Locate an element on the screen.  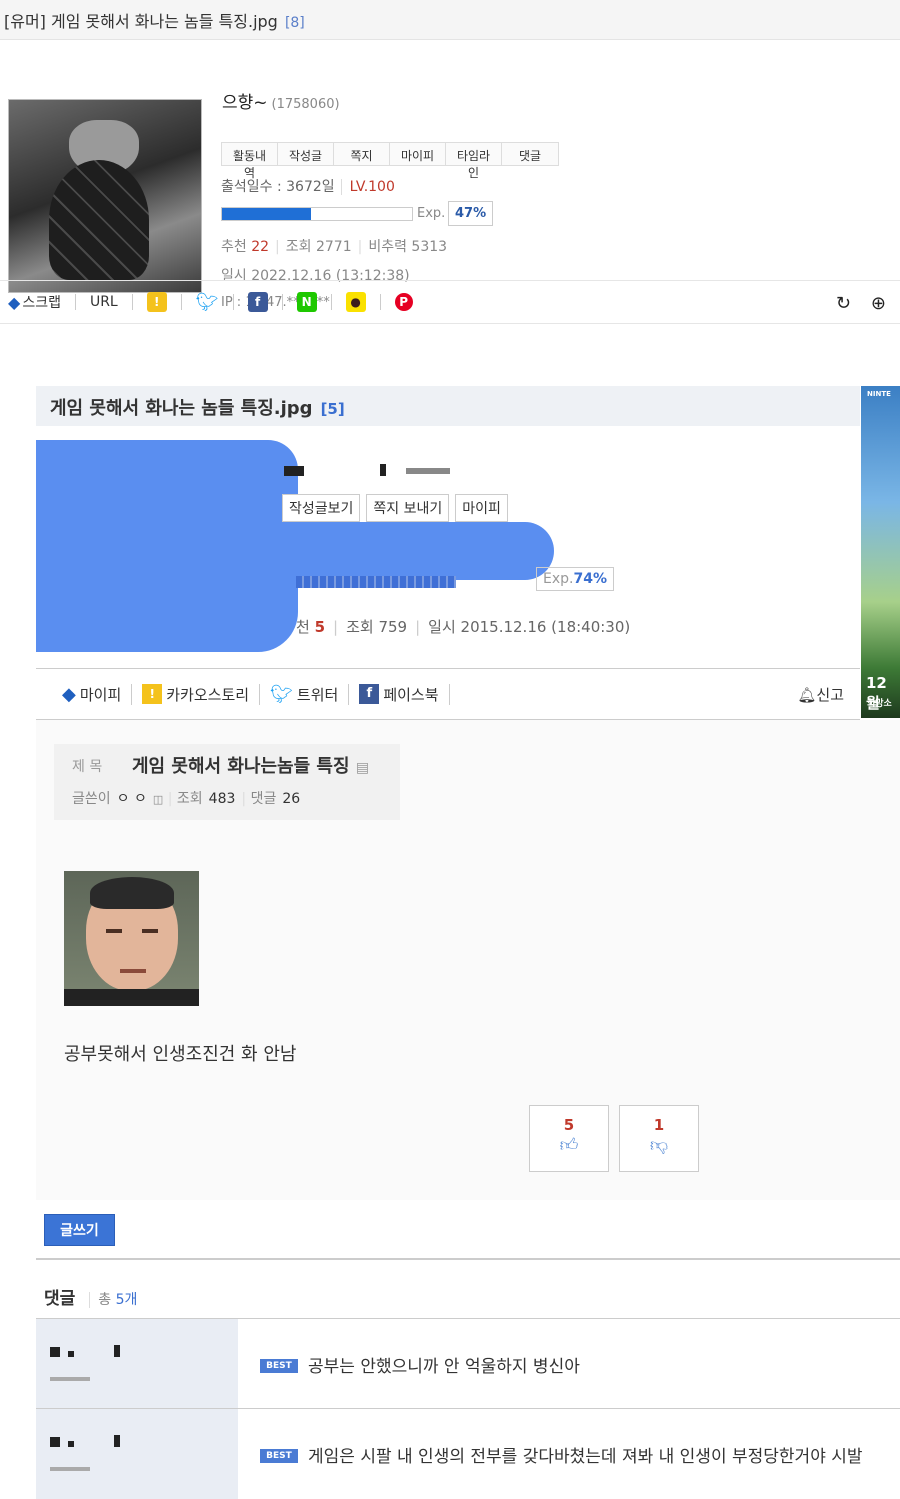
tab-activity: 활동내역 is located at coordinates (250, 161).